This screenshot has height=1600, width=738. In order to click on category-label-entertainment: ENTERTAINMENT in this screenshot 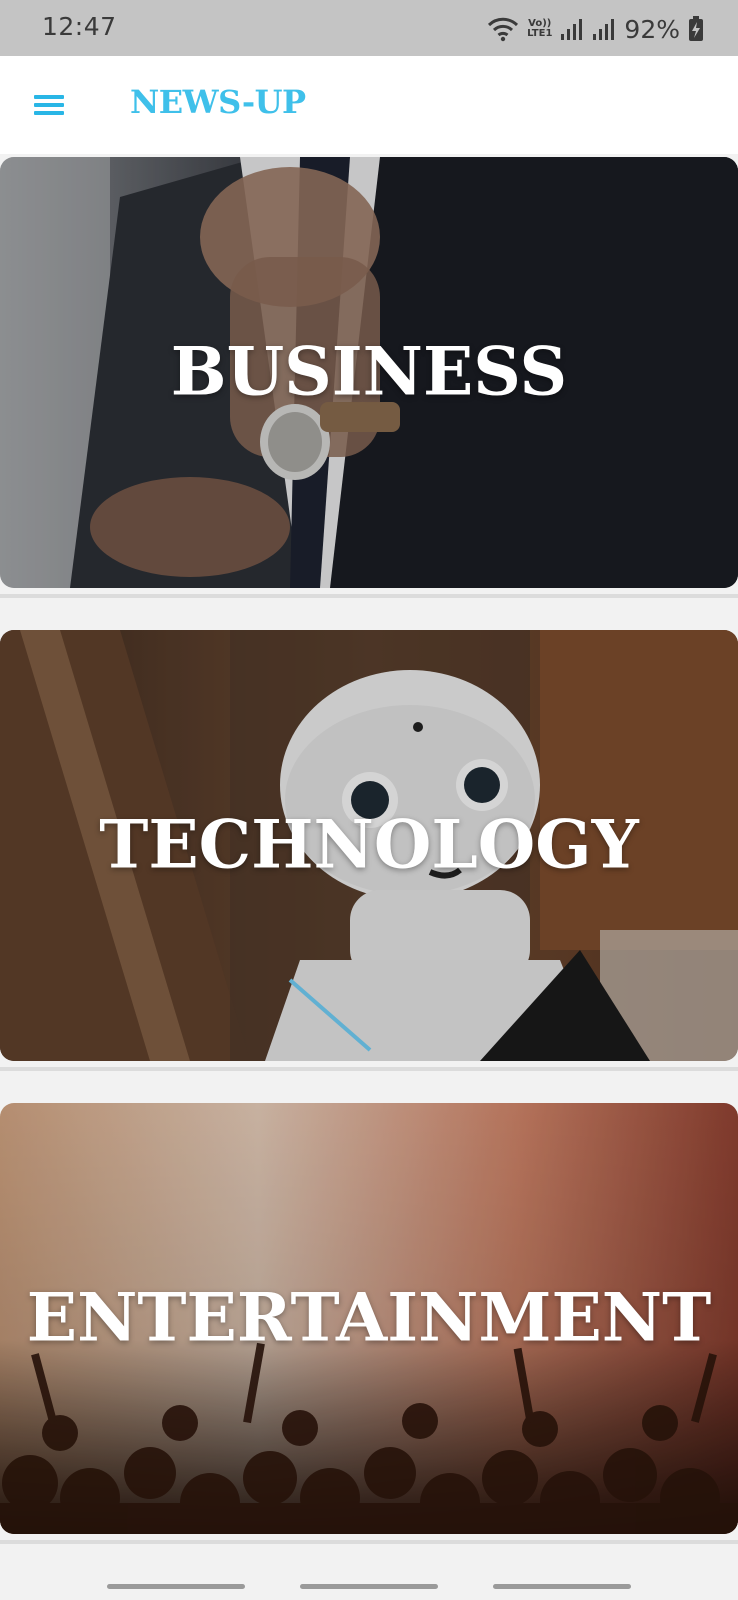, I will do `click(369, 1316)`.